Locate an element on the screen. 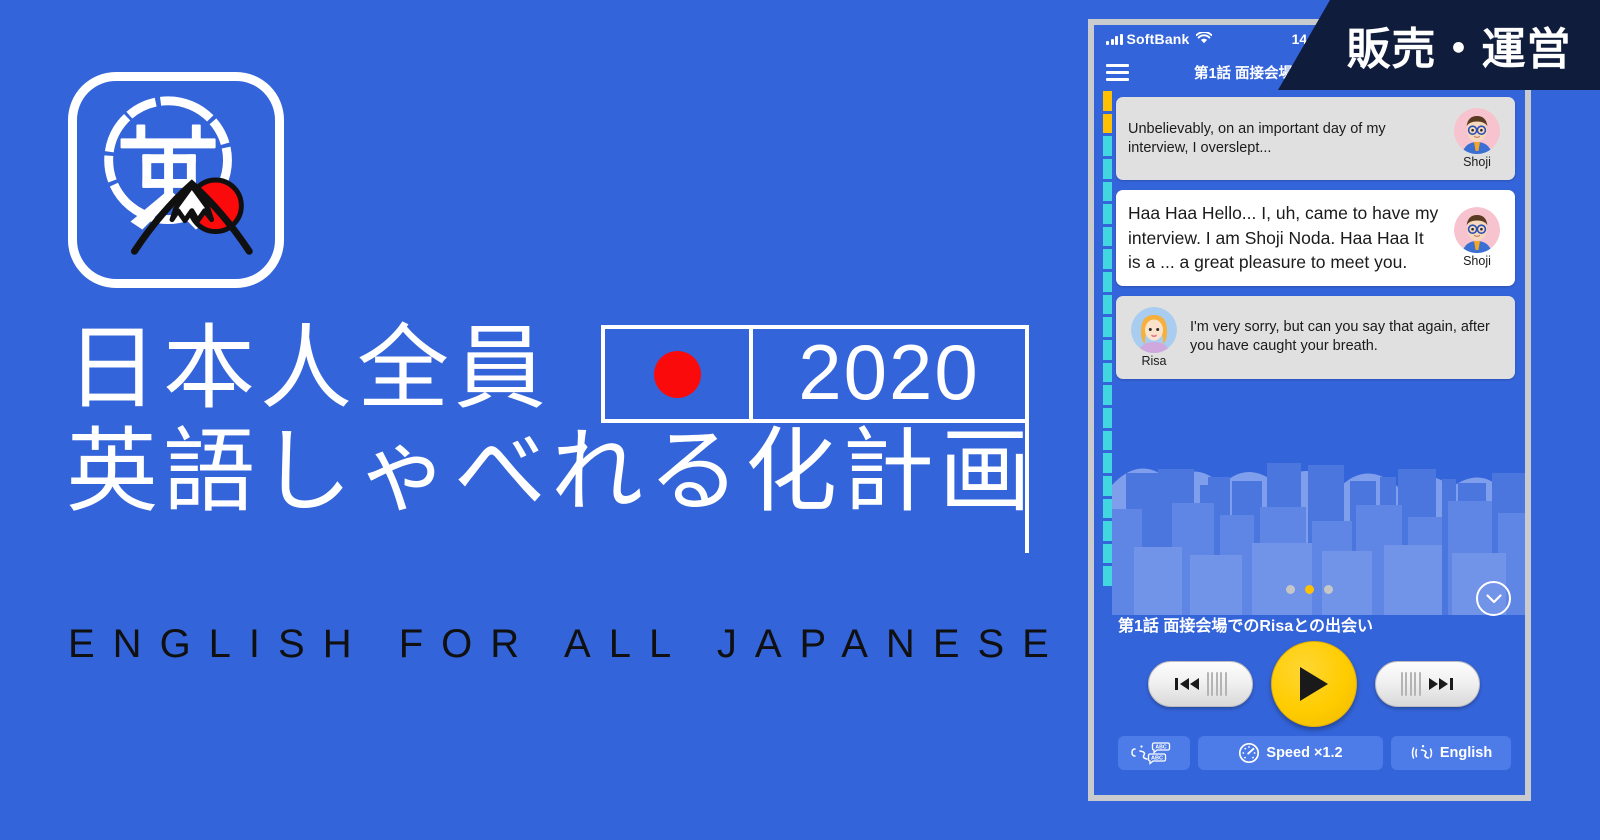 This screenshot has width=1600, height=840. app-logo-english-fuji-icon is located at coordinates (178, 175).